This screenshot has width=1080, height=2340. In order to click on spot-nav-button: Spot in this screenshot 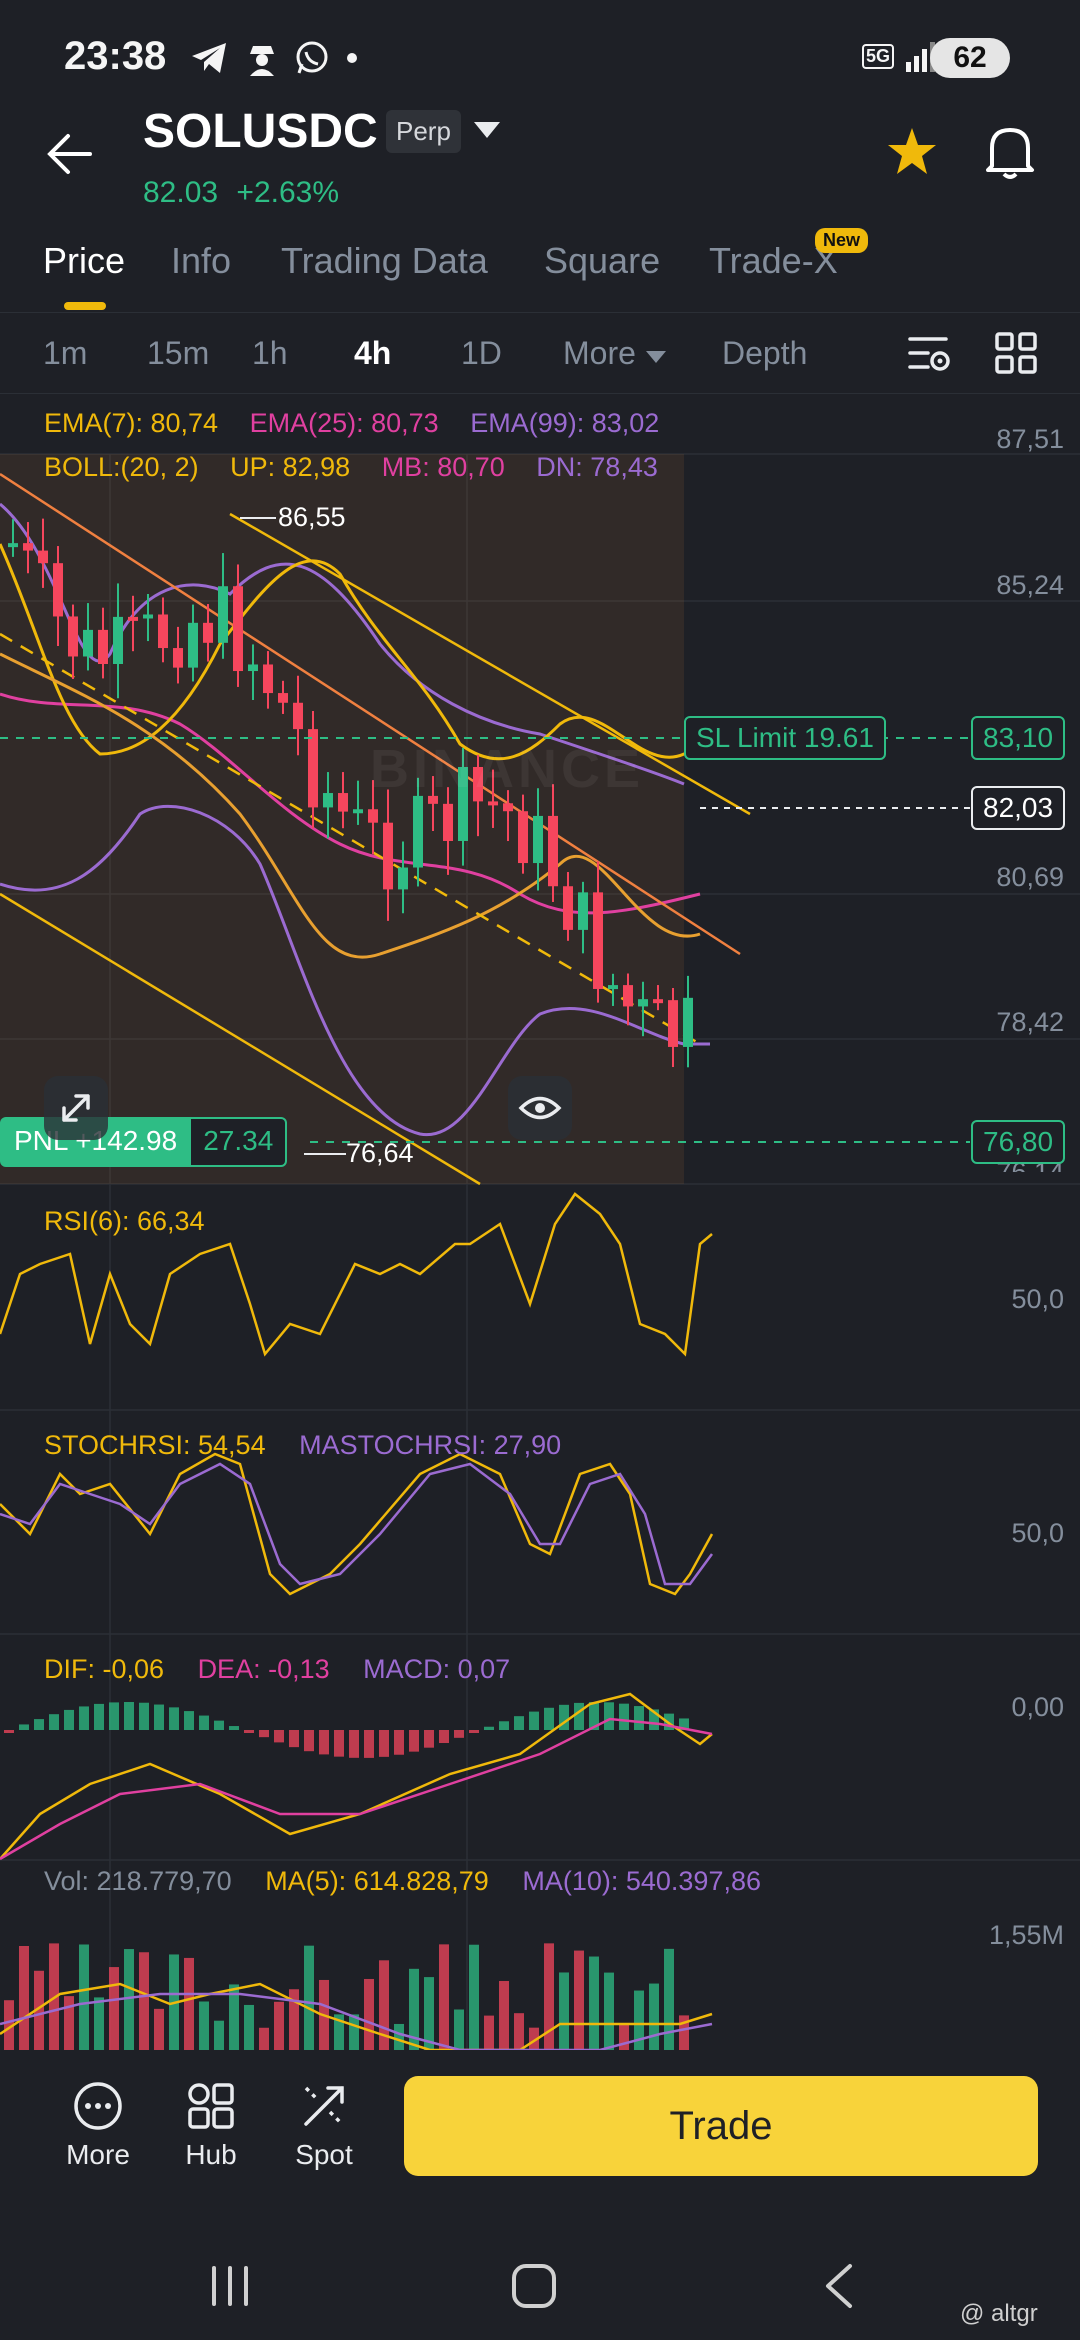, I will do `click(324, 2125)`.